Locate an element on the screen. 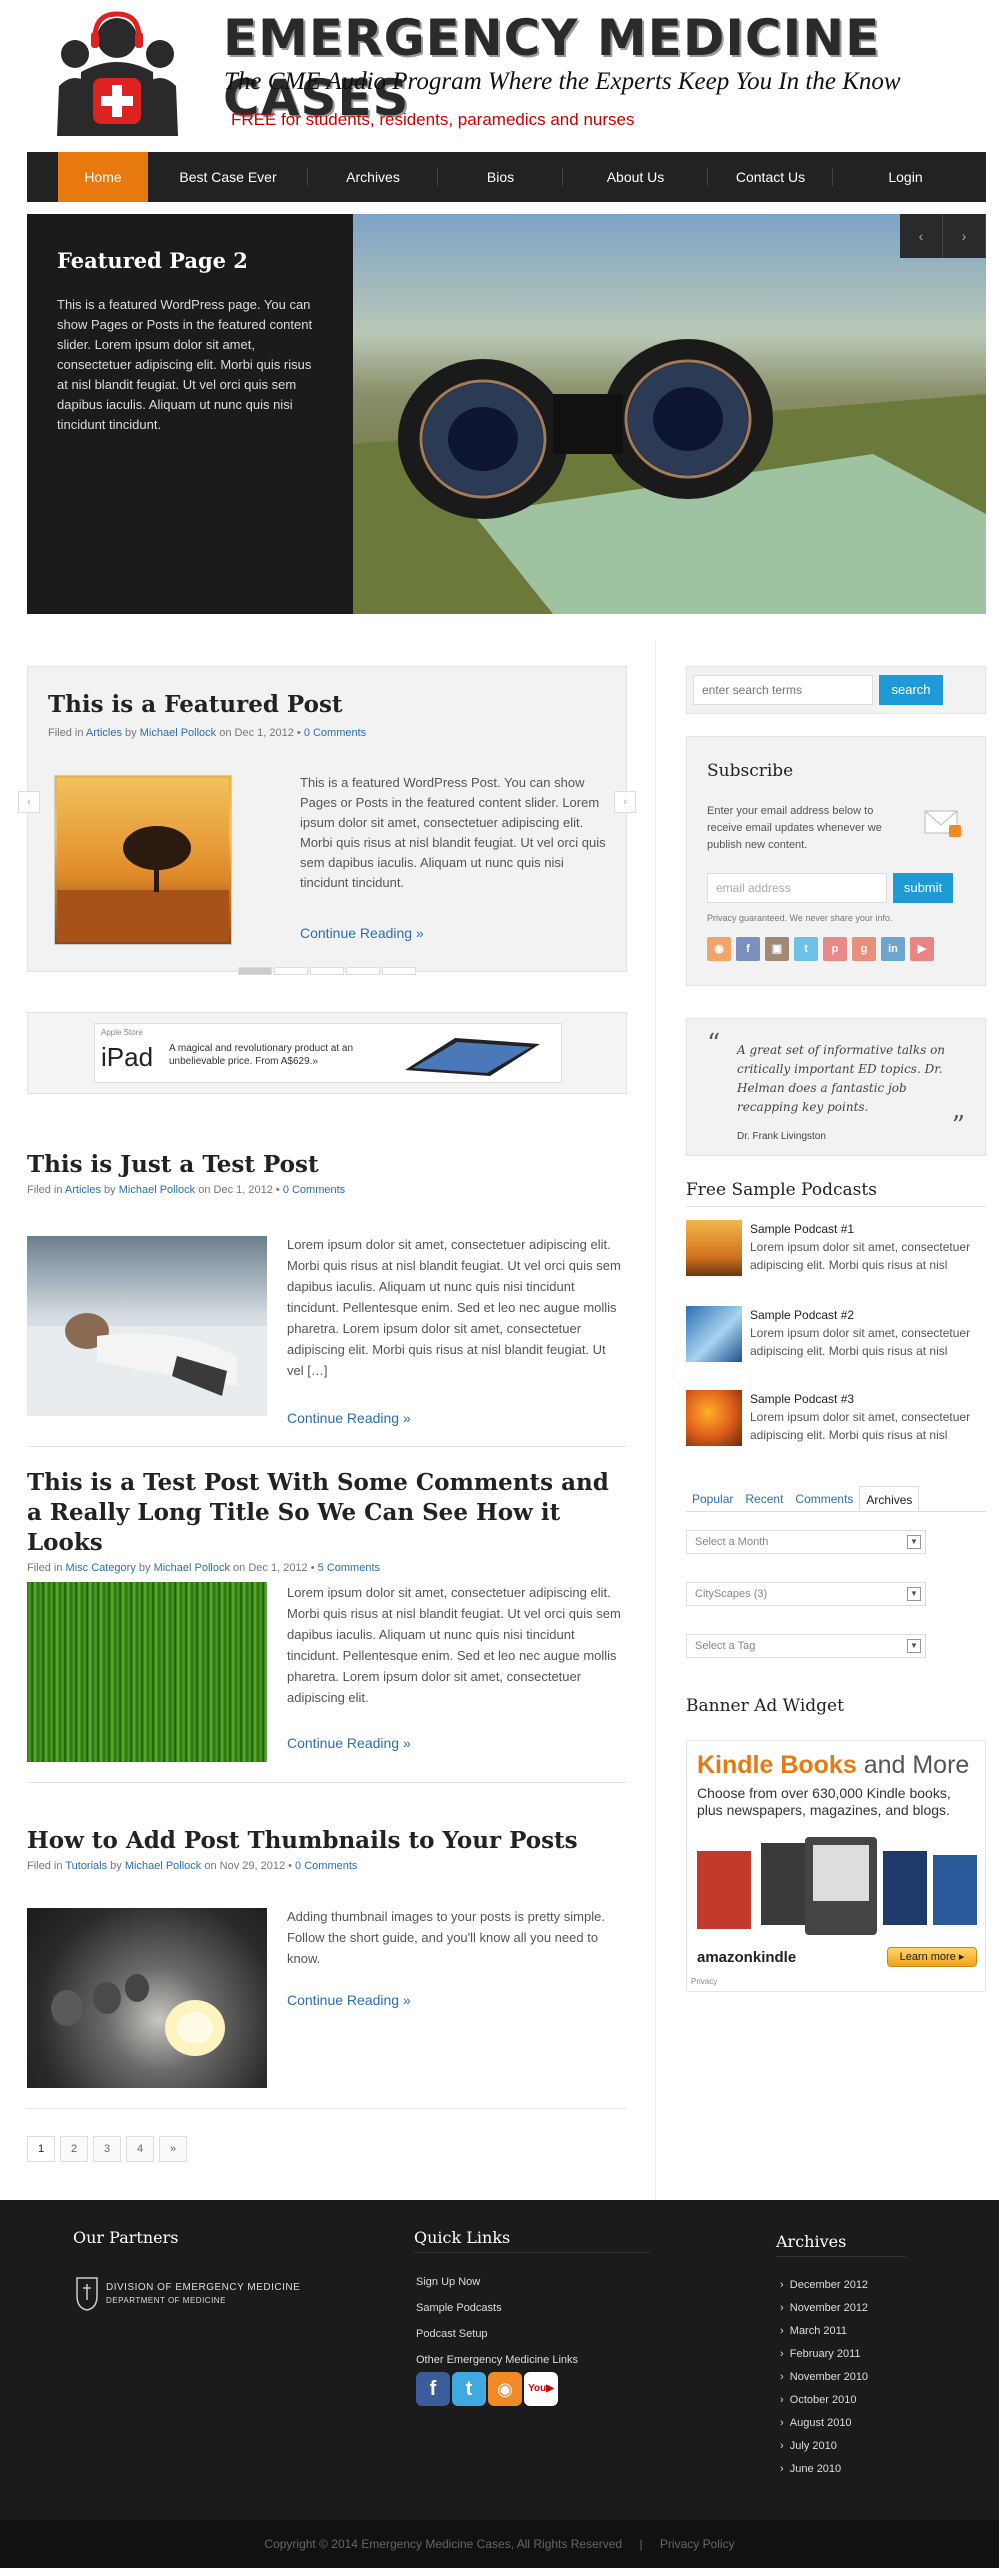 This screenshot has height=2568, width=999. archive-link: › November 2012 is located at coordinates (824, 2308).